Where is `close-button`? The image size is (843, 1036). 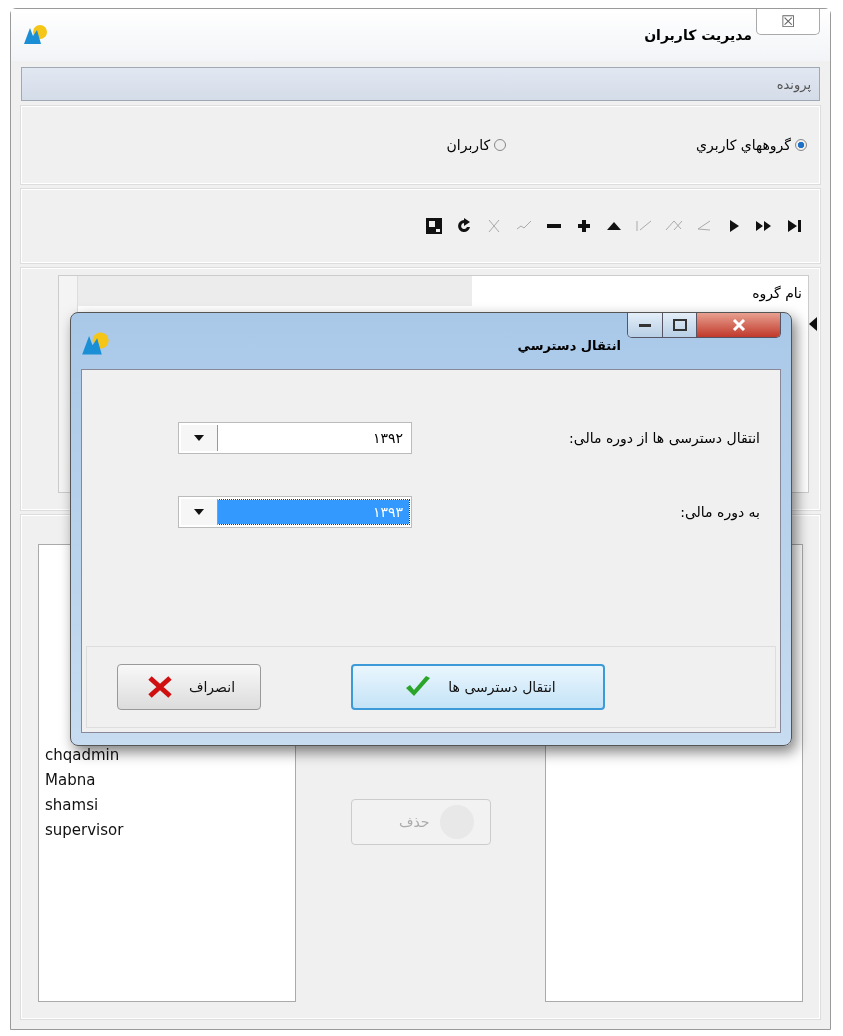
close-button is located at coordinates (738, 325).